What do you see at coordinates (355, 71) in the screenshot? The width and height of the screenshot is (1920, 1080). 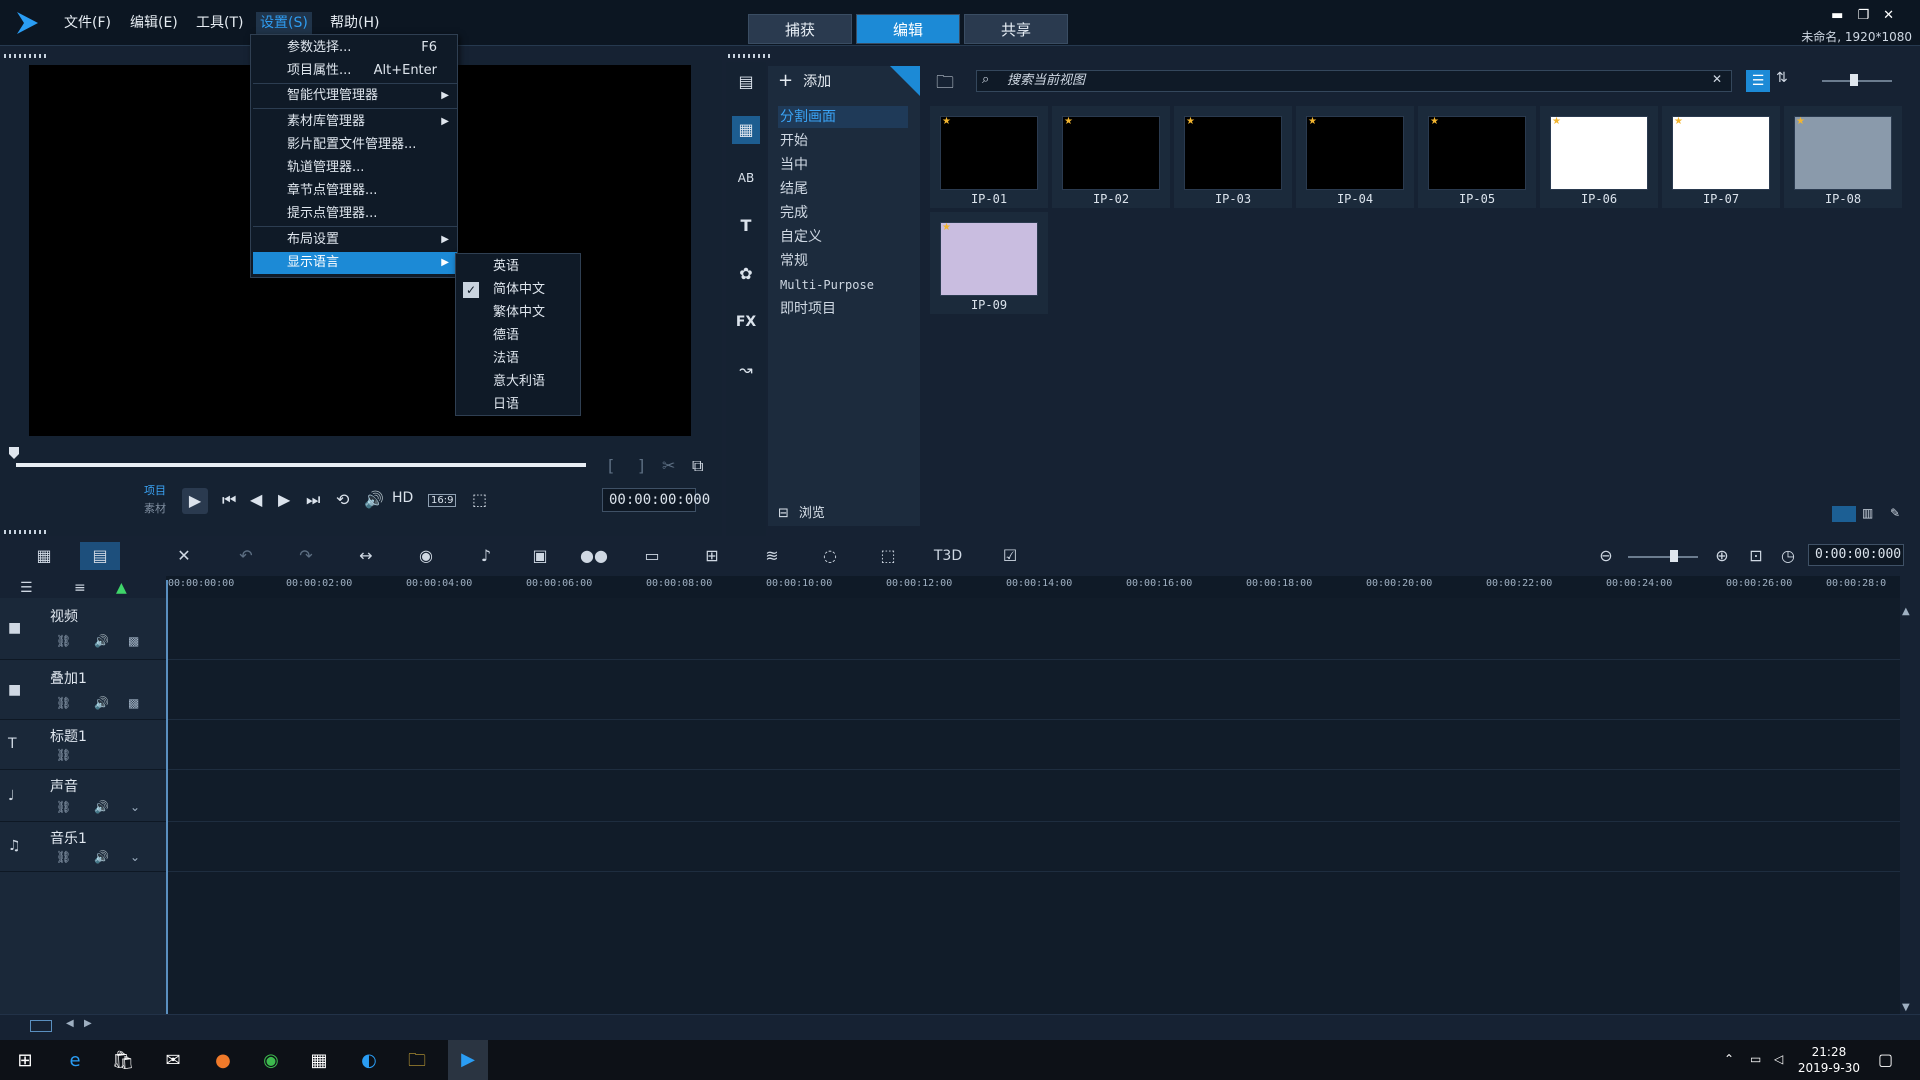 I see `menu-item-project-properties: 项目属性... Alt+Enter` at bounding box center [355, 71].